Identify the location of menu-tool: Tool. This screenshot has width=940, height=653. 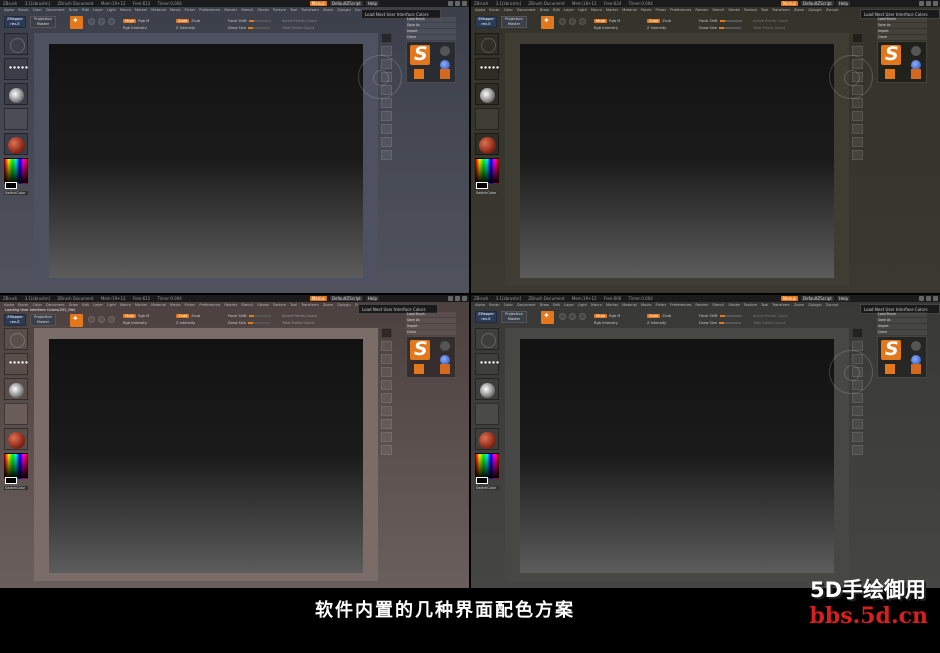
(764, 305).